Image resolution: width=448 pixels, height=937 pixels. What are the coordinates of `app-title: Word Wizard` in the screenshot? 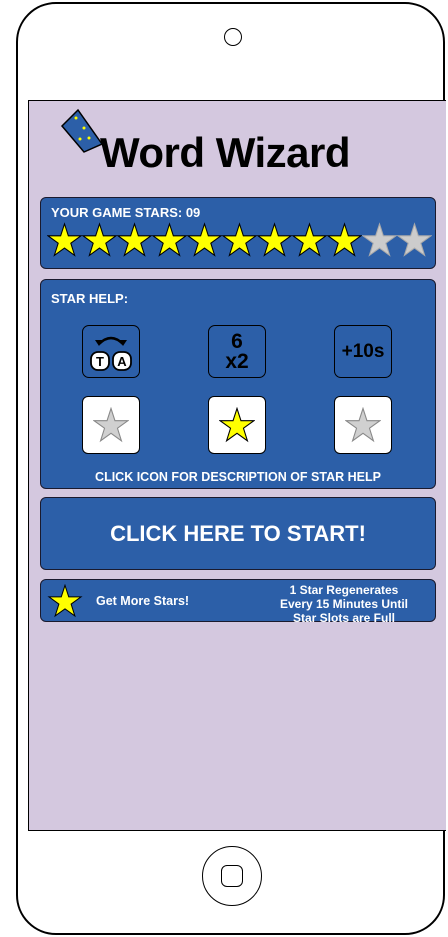 It's located at (225, 152).